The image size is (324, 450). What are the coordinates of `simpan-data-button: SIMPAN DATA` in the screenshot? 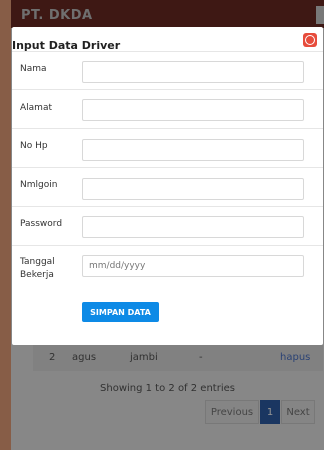 It's located at (120, 312).